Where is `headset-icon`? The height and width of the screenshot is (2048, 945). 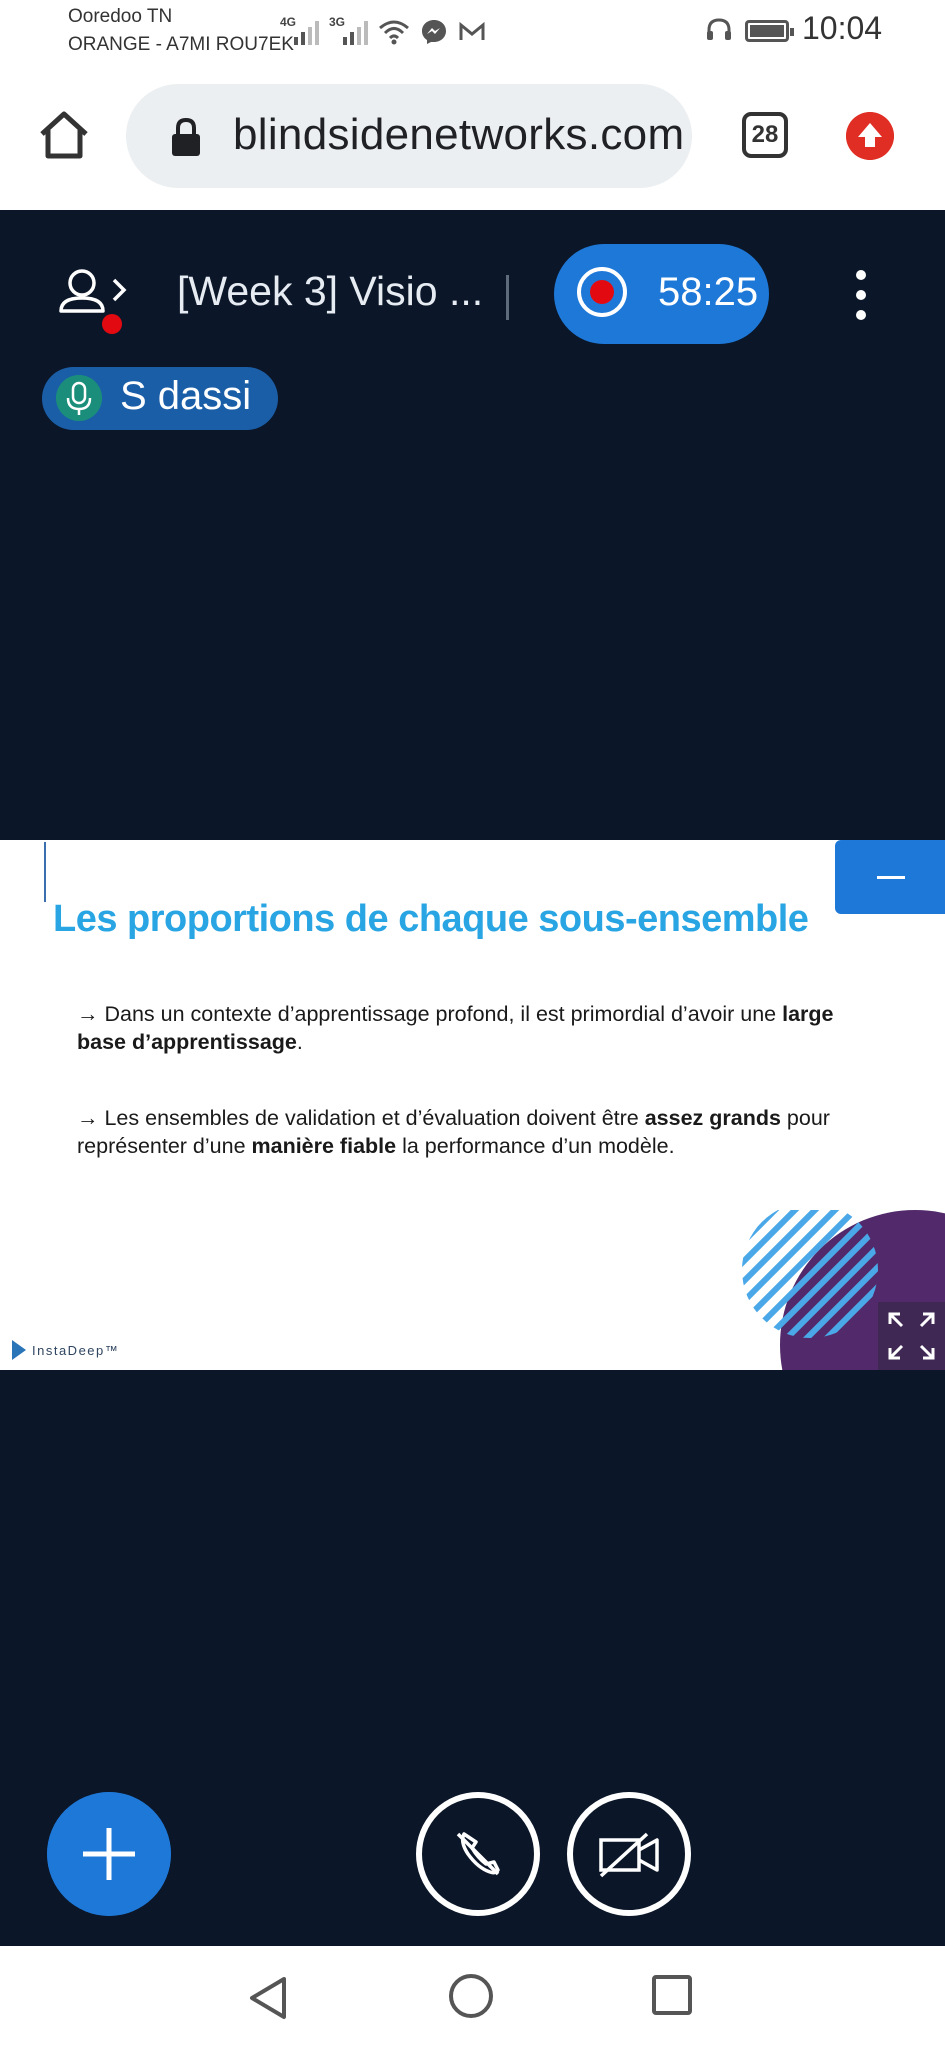 headset-icon is located at coordinates (719, 29).